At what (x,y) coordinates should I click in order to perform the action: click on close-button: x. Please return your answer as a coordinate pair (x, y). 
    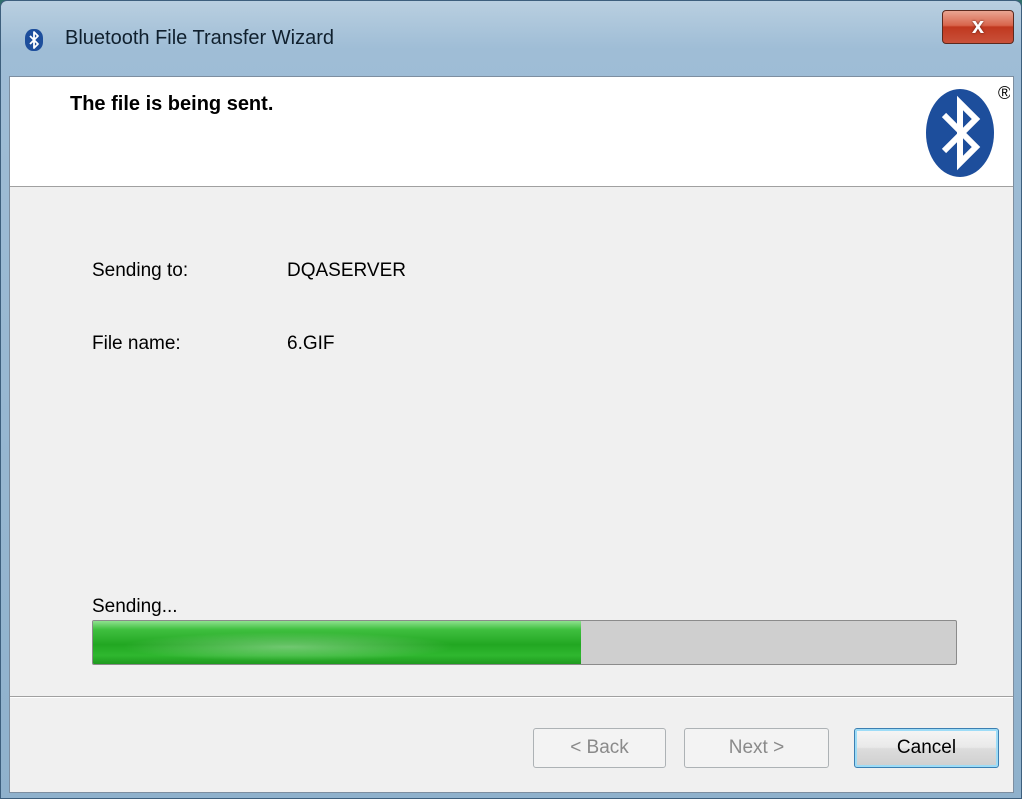
    Looking at the image, I should click on (978, 27).